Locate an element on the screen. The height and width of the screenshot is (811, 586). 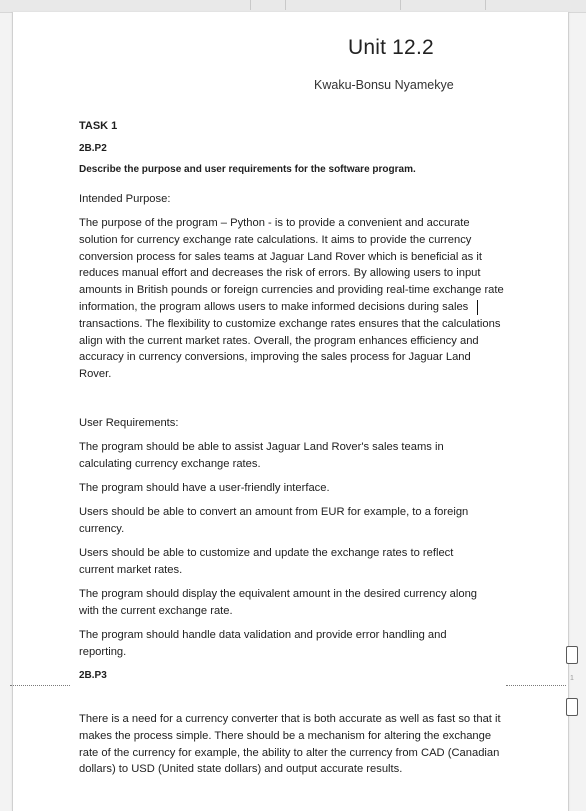
page-break-left is located at coordinates (40, 685).